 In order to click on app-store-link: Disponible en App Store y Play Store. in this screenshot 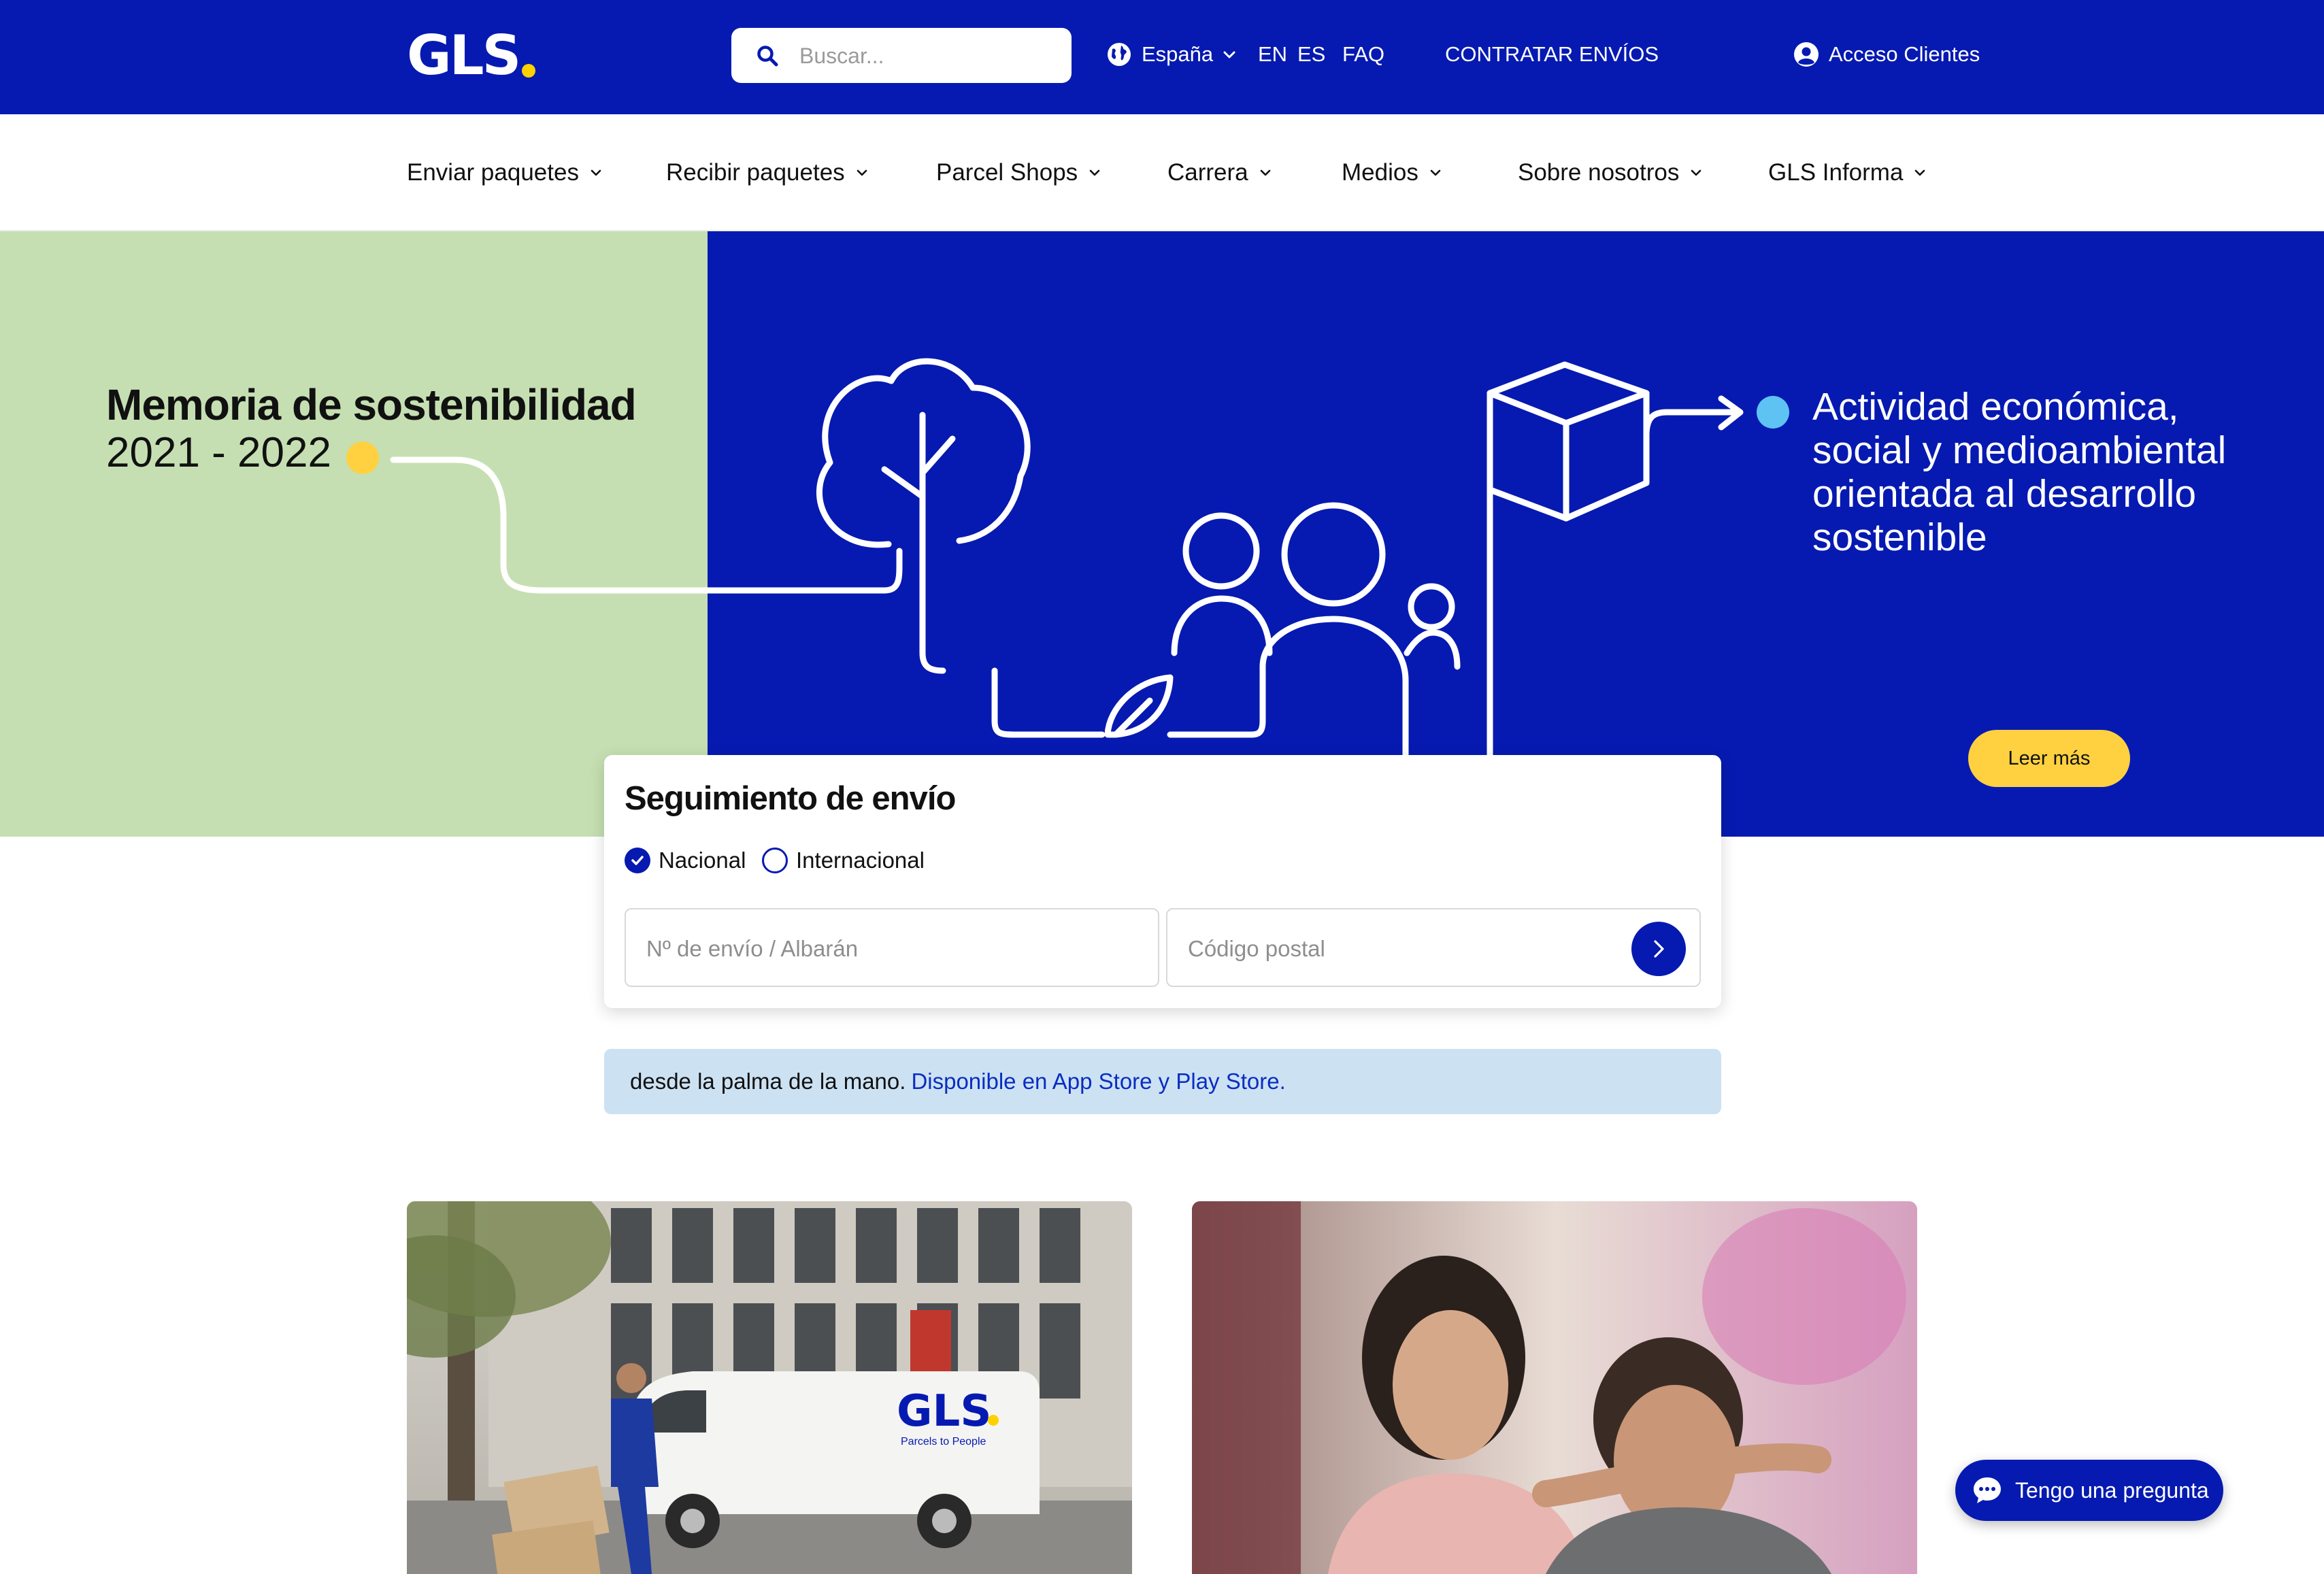, I will do `click(1098, 1081)`.